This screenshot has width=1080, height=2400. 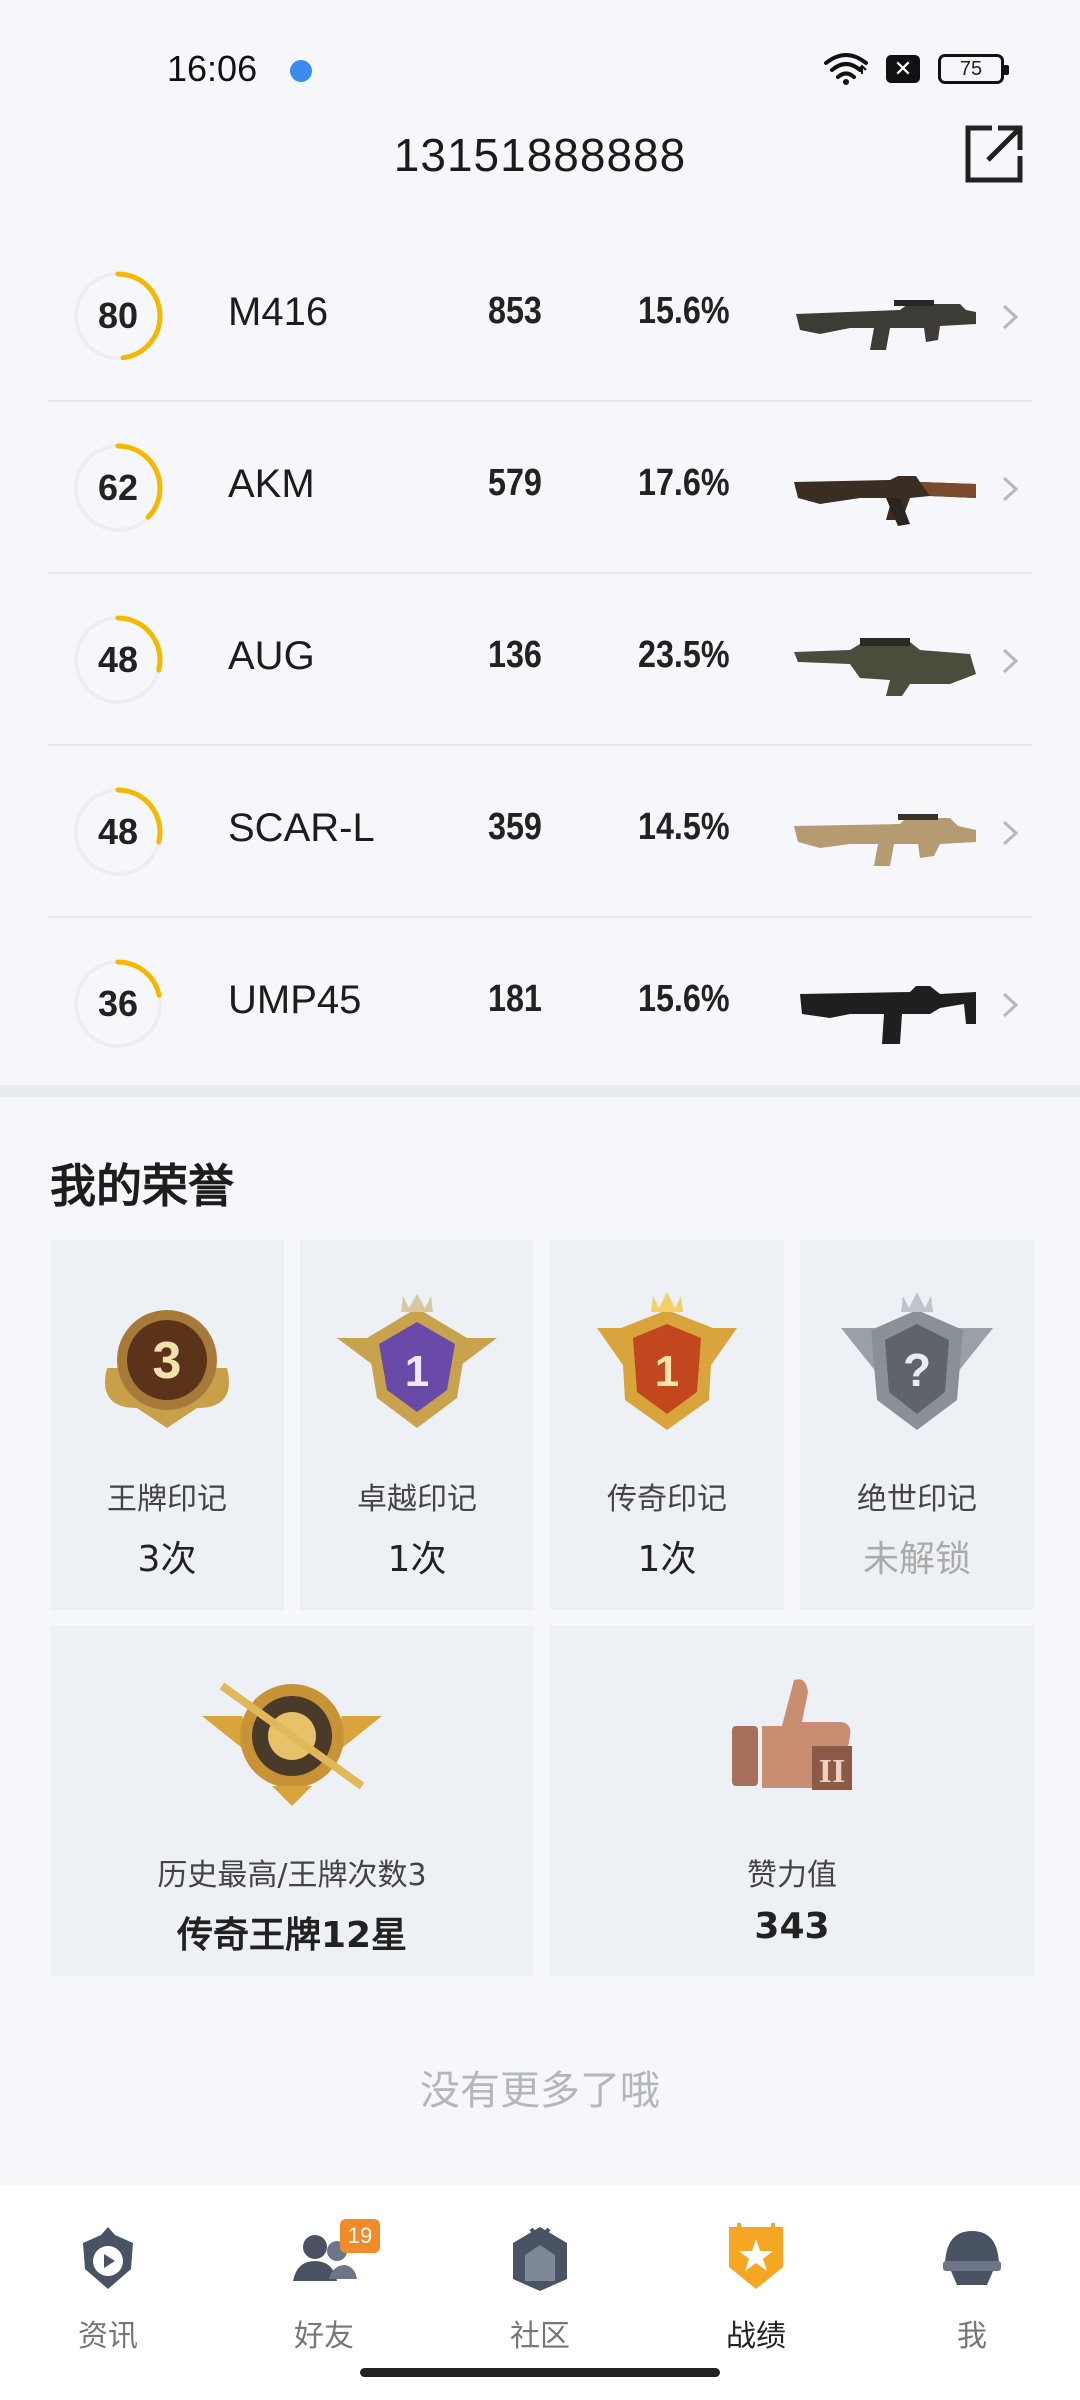 What do you see at coordinates (540, 2091) in the screenshot?
I see `no-more-text: 没有更多了哦` at bounding box center [540, 2091].